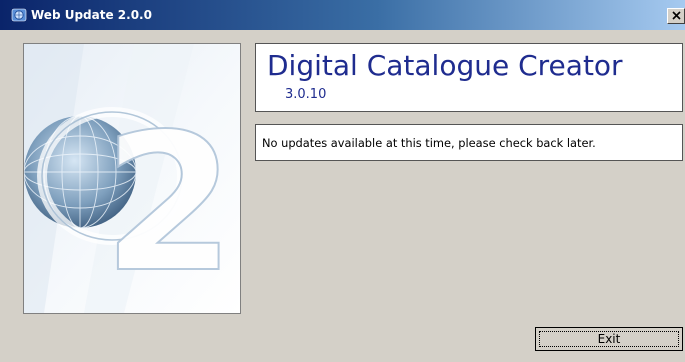  I want to click on product-header: Digital Catalogue Creator 3.0.10, so click(469, 77).